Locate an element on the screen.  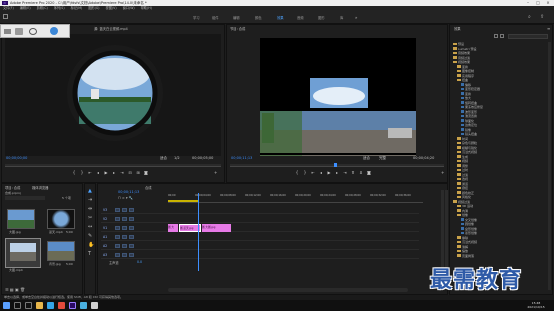
snap-icon: ⊓ is located at coordinates (119, 198).